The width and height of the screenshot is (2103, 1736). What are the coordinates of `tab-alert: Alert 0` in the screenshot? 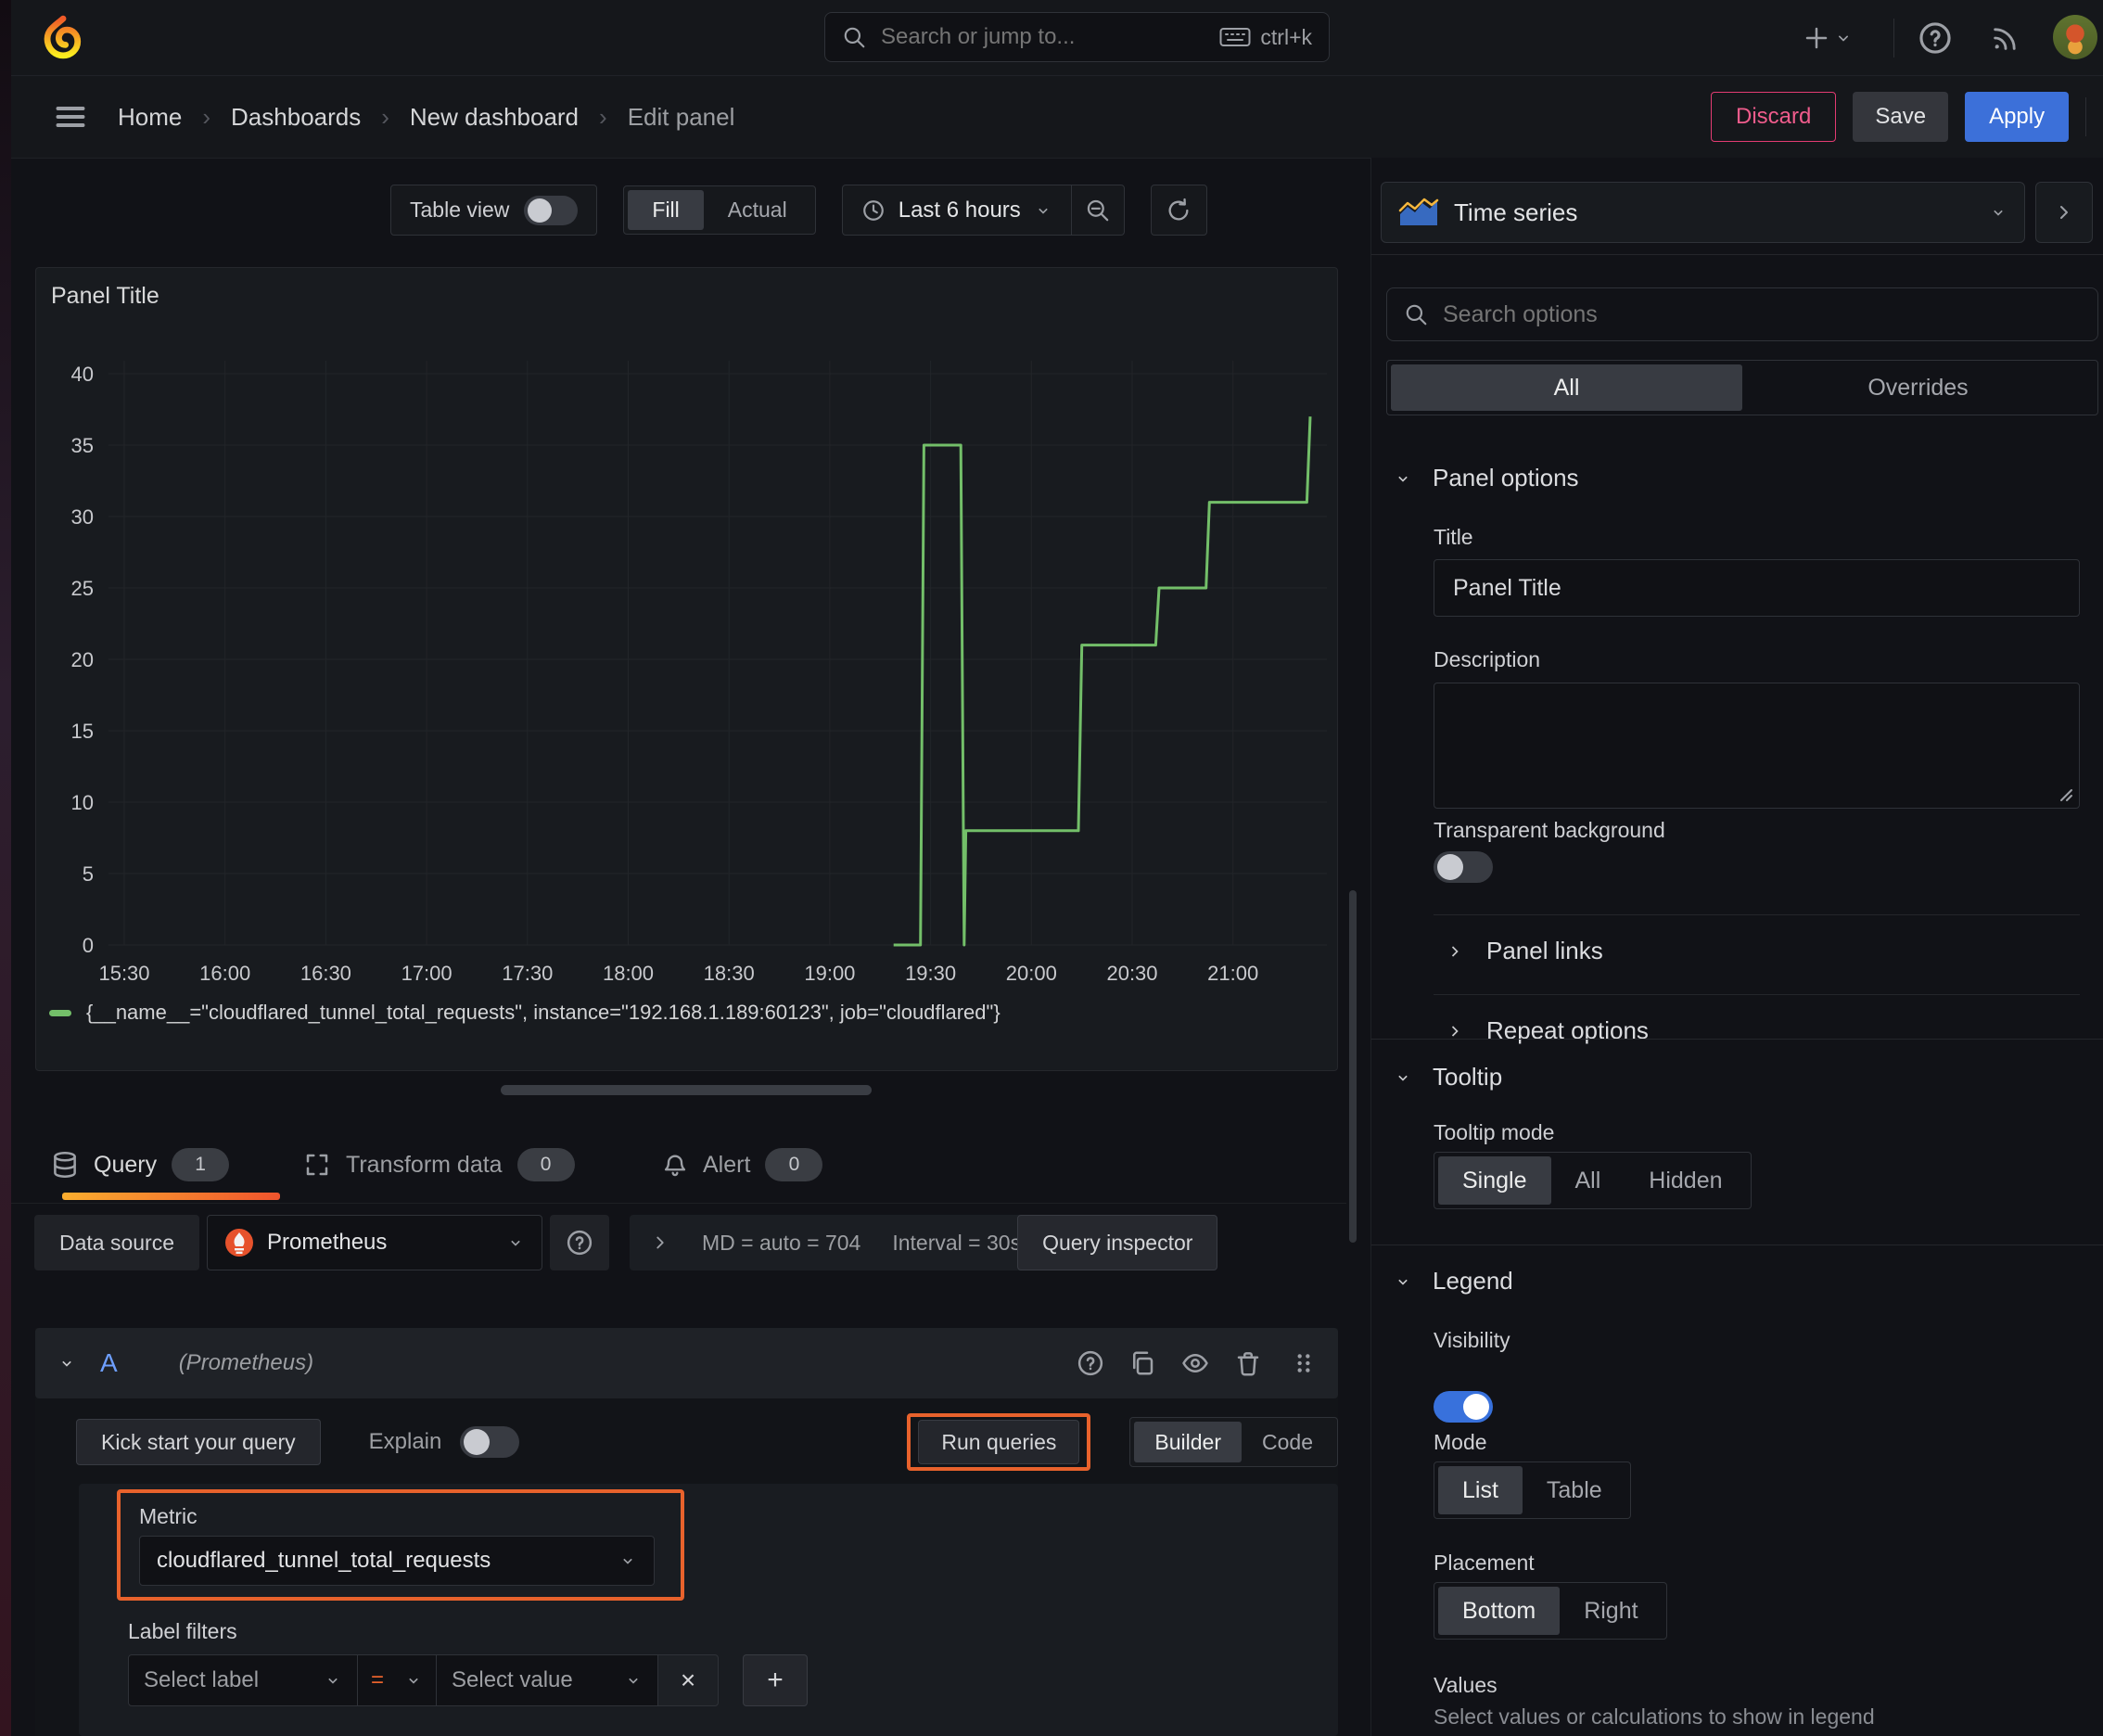 It's located at (742, 1164).